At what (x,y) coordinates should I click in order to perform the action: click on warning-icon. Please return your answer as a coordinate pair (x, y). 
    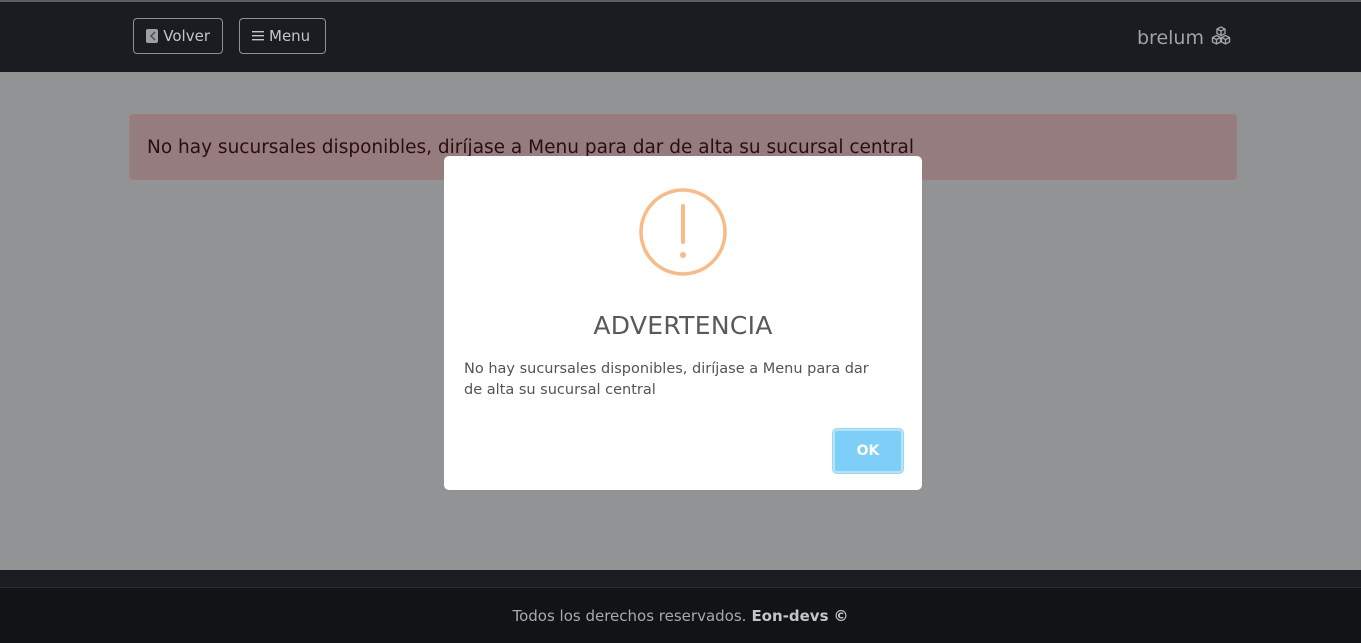
    Looking at the image, I should click on (683, 232).